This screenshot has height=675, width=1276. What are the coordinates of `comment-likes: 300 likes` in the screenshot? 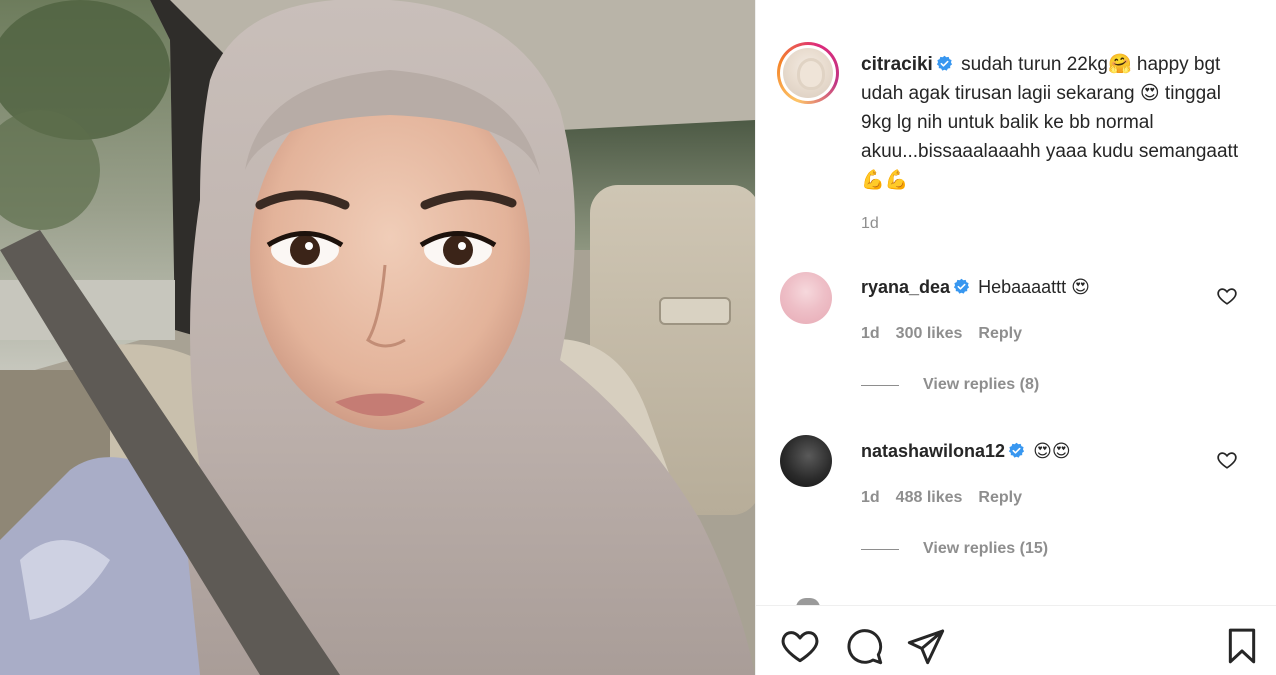 It's located at (929, 334).